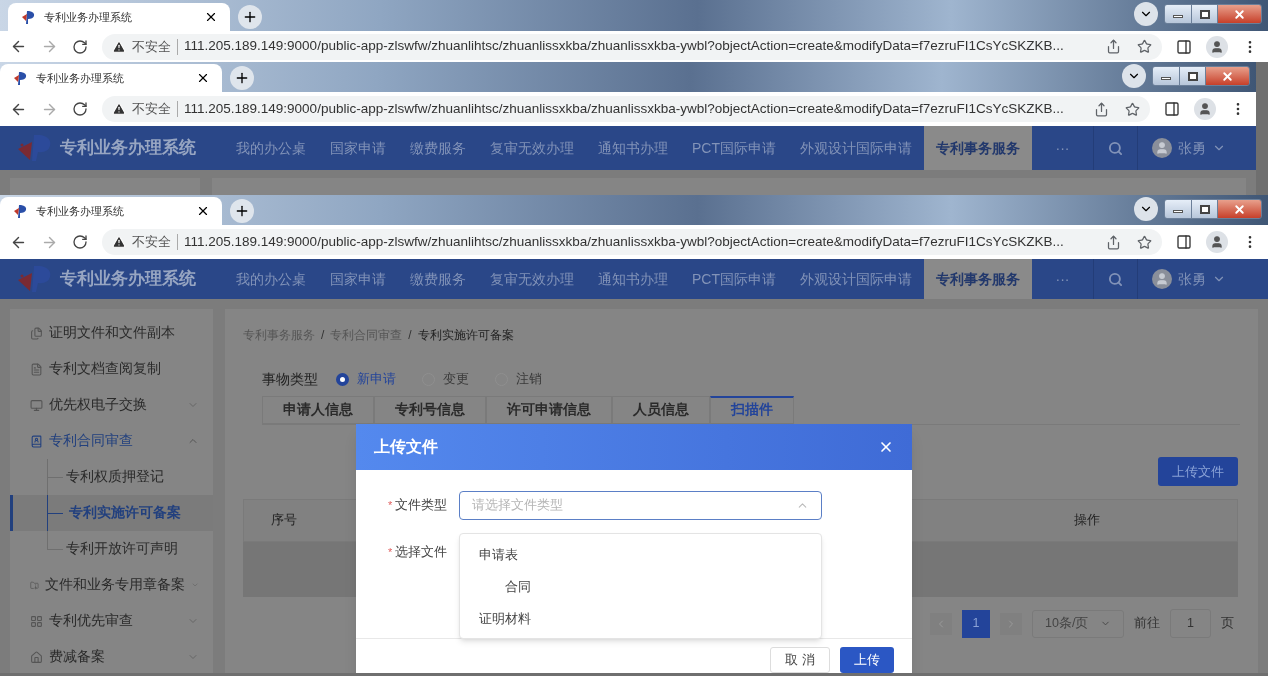  I want to click on sidebar-item: 证明文件和文件副本, so click(111, 333).